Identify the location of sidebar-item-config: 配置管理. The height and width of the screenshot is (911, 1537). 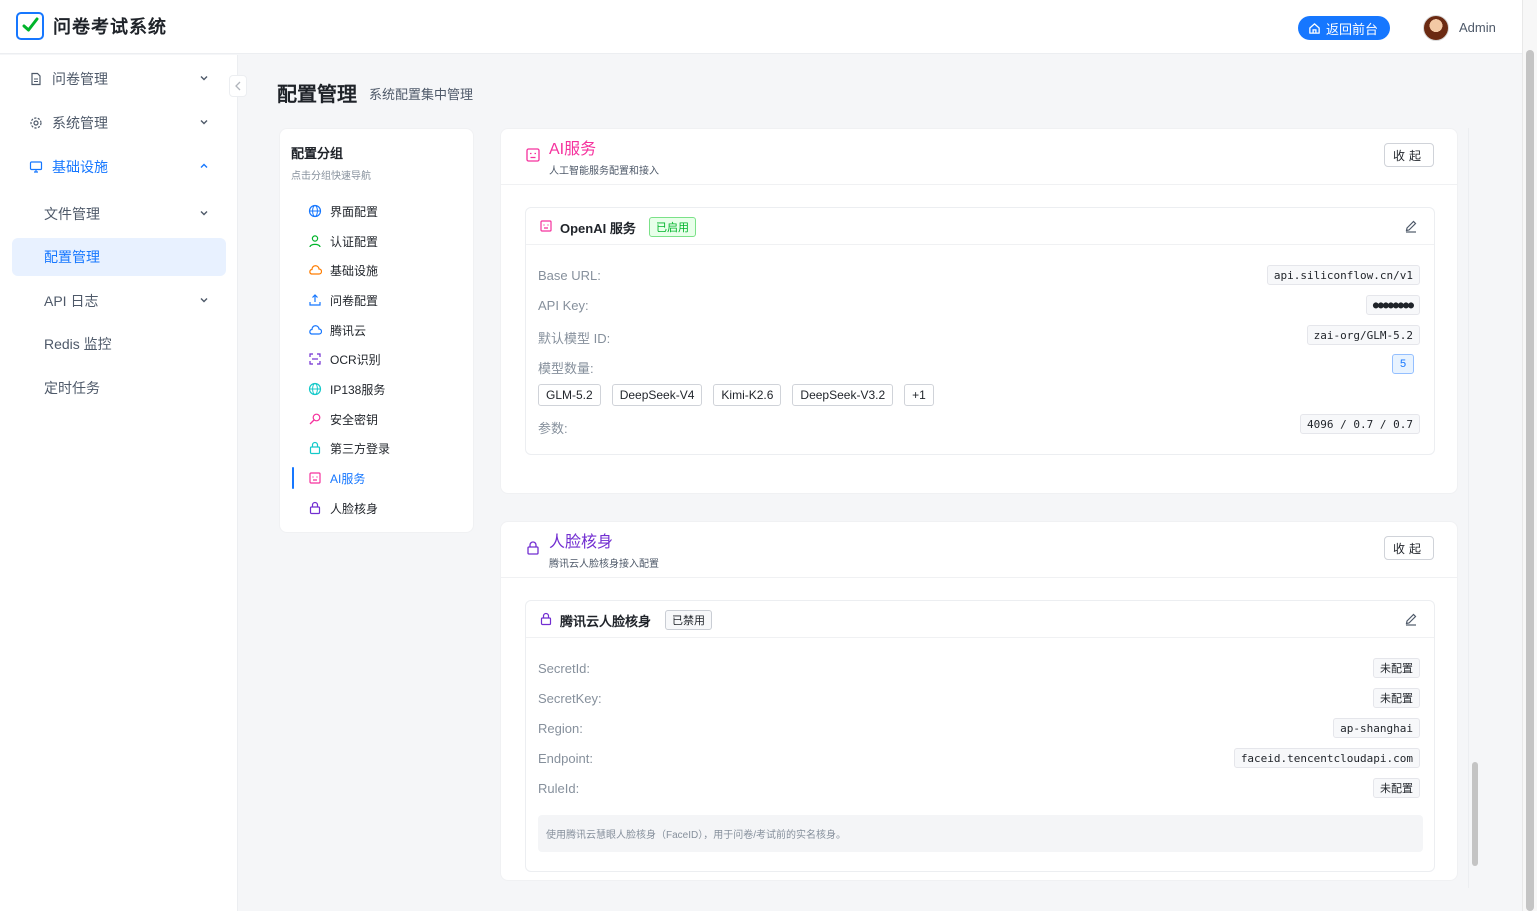
(119, 257).